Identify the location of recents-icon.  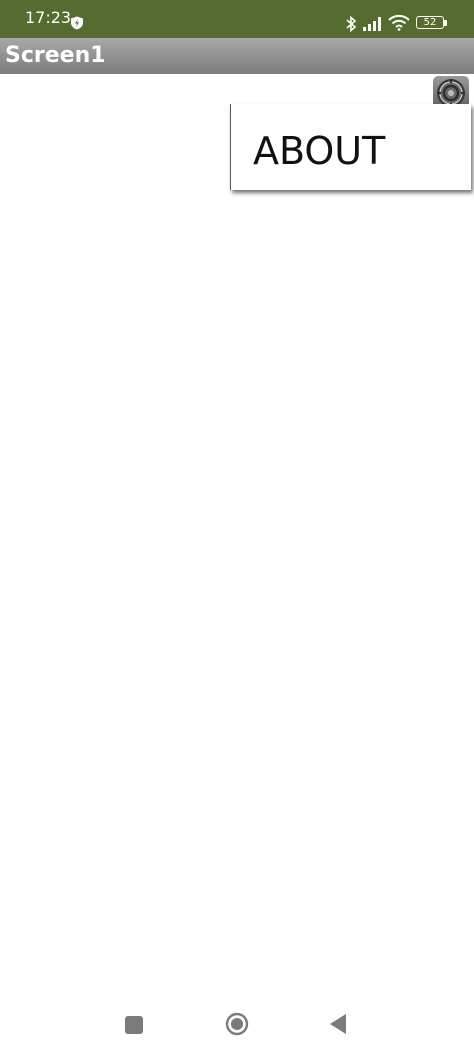
(134, 1025).